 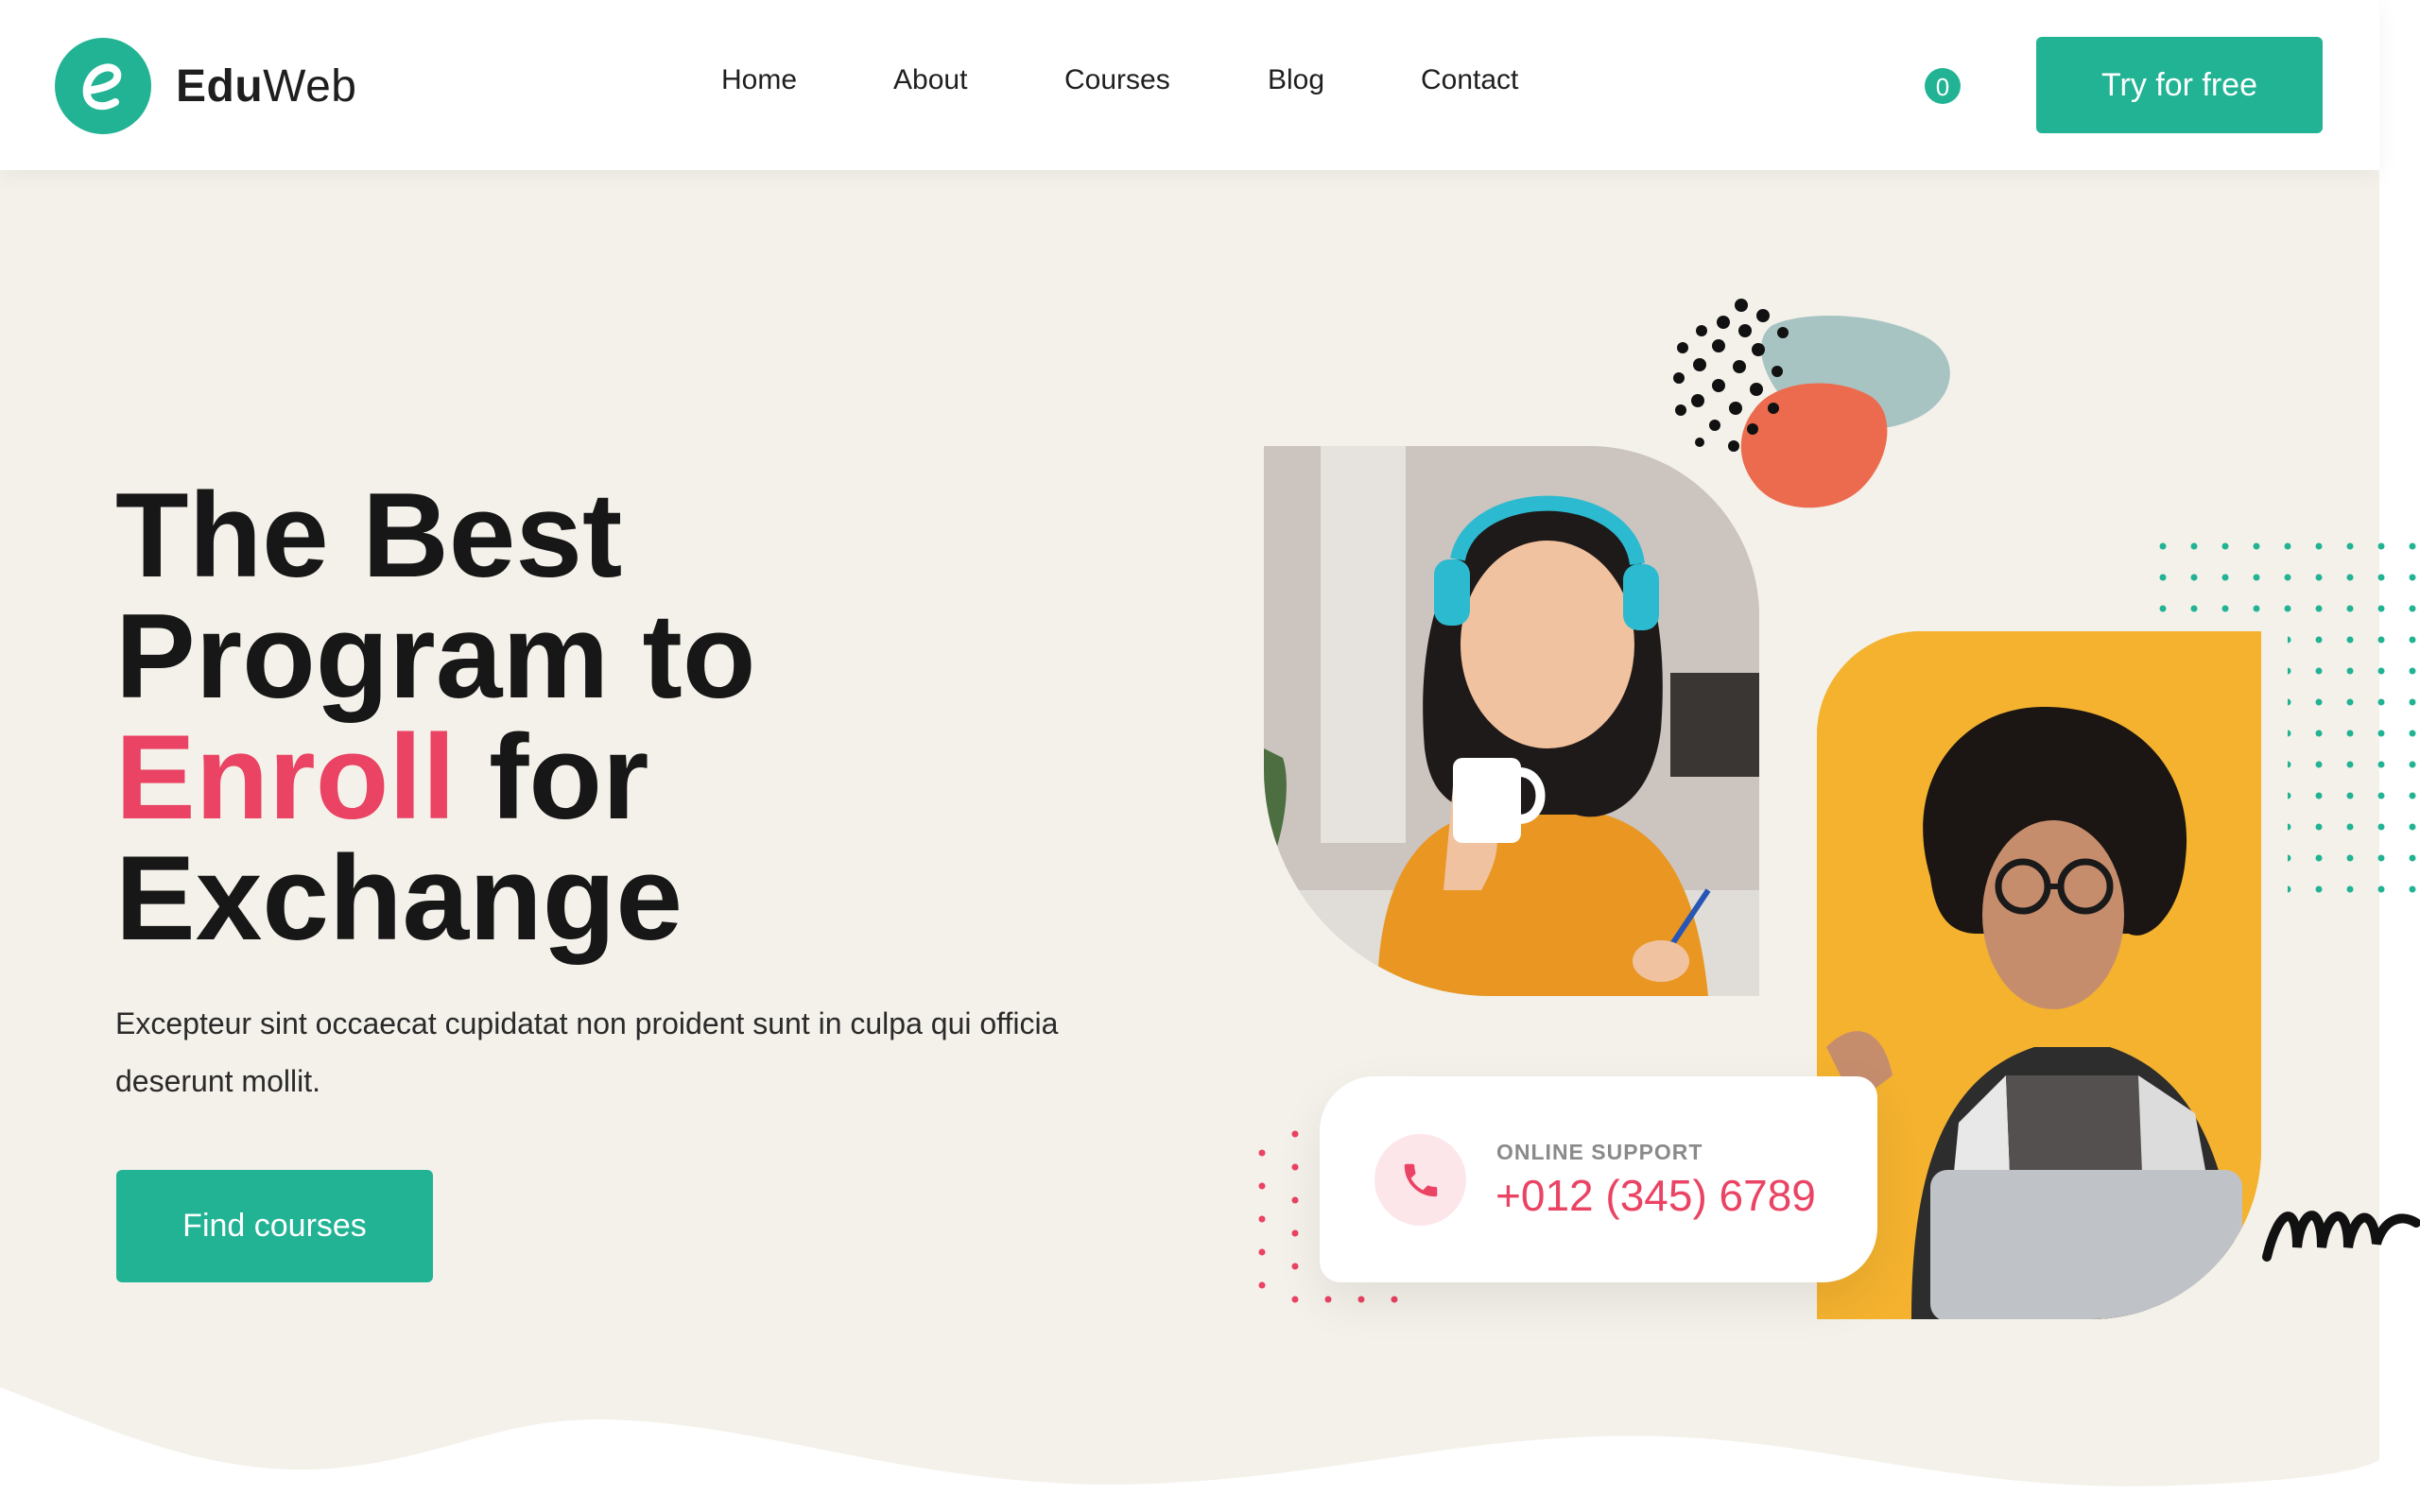 I want to click on support-label: ONLINE SUPPORT, so click(x=1599, y=1152).